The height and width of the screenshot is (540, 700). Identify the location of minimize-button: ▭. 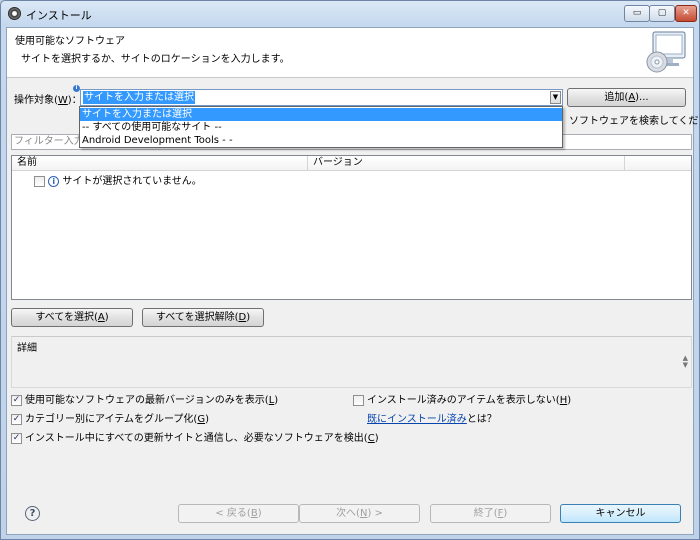
(637, 13).